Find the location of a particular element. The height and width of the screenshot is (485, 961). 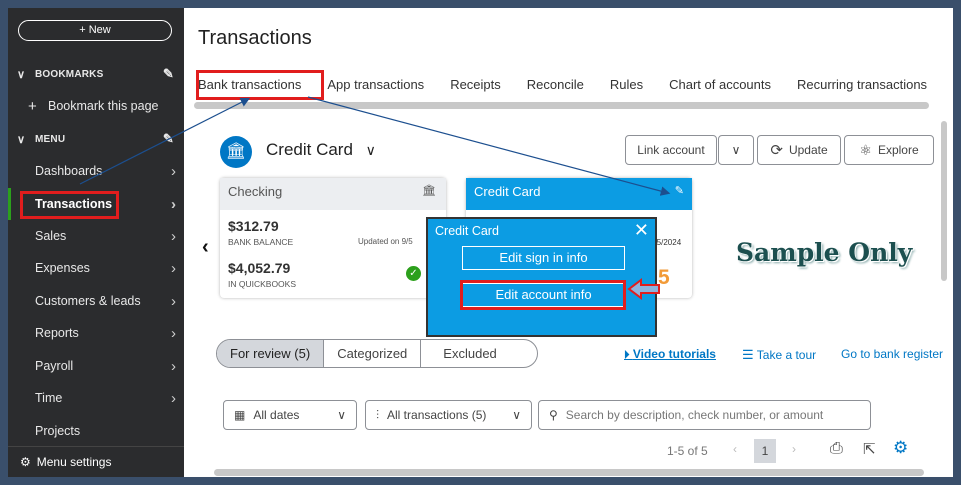

qb-balance-label: IN QUICKBOOKS is located at coordinates (262, 284).